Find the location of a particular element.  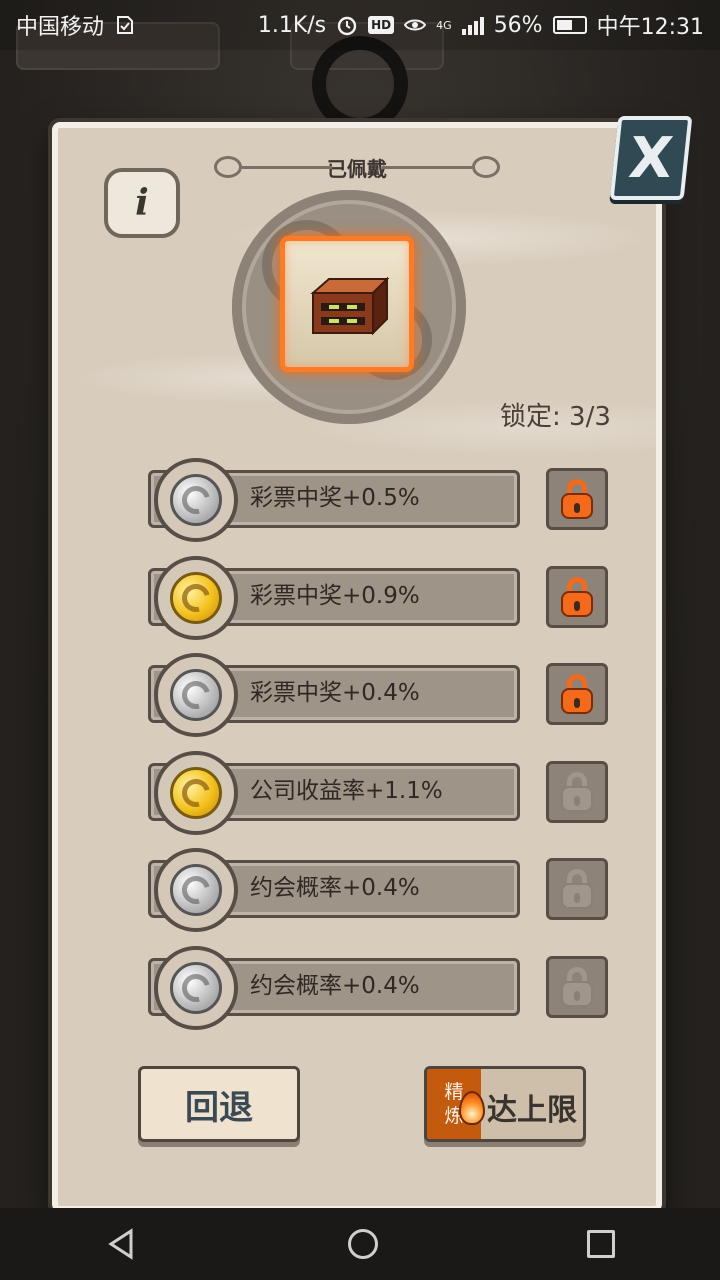

equipped-title-banner: 已佩戴 is located at coordinates (357, 167).